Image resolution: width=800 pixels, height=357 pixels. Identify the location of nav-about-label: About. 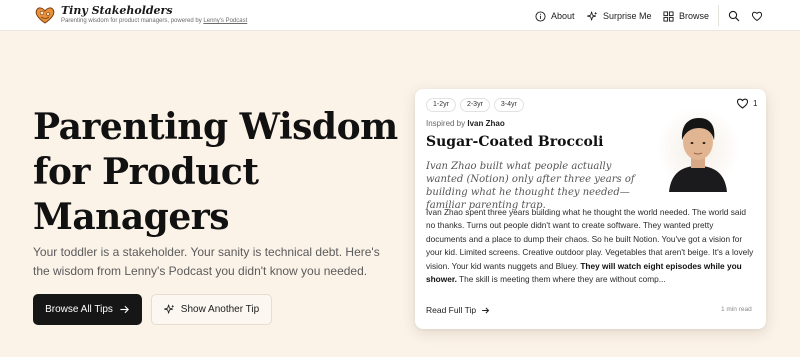
(563, 16).